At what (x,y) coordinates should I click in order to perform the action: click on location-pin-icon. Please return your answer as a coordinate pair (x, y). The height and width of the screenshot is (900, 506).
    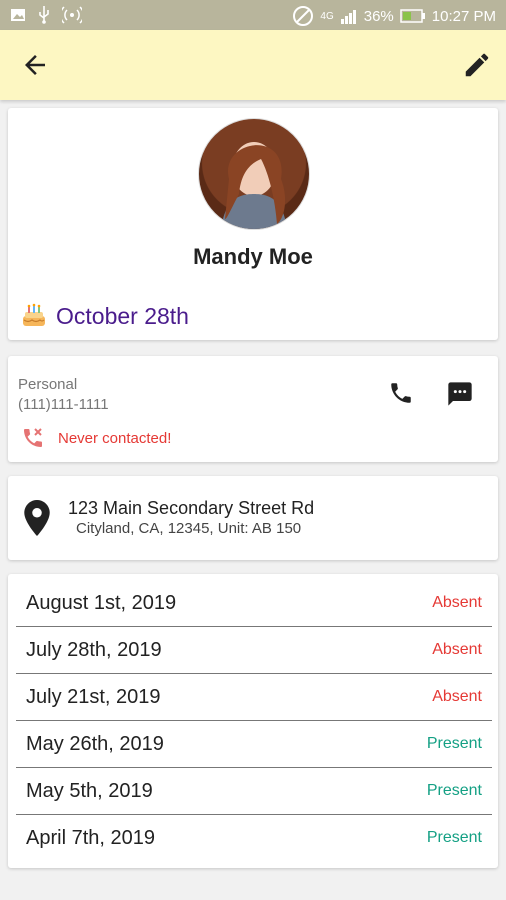
    Looking at the image, I should click on (37, 518).